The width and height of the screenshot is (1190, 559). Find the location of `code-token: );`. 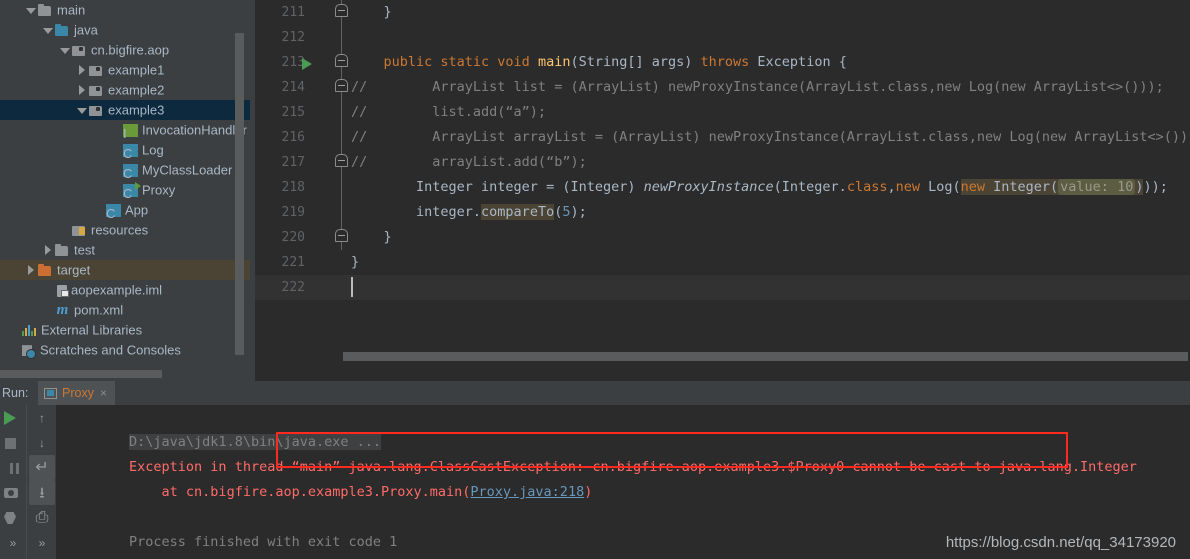

code-token: ); is located at coordinates (578, 212).